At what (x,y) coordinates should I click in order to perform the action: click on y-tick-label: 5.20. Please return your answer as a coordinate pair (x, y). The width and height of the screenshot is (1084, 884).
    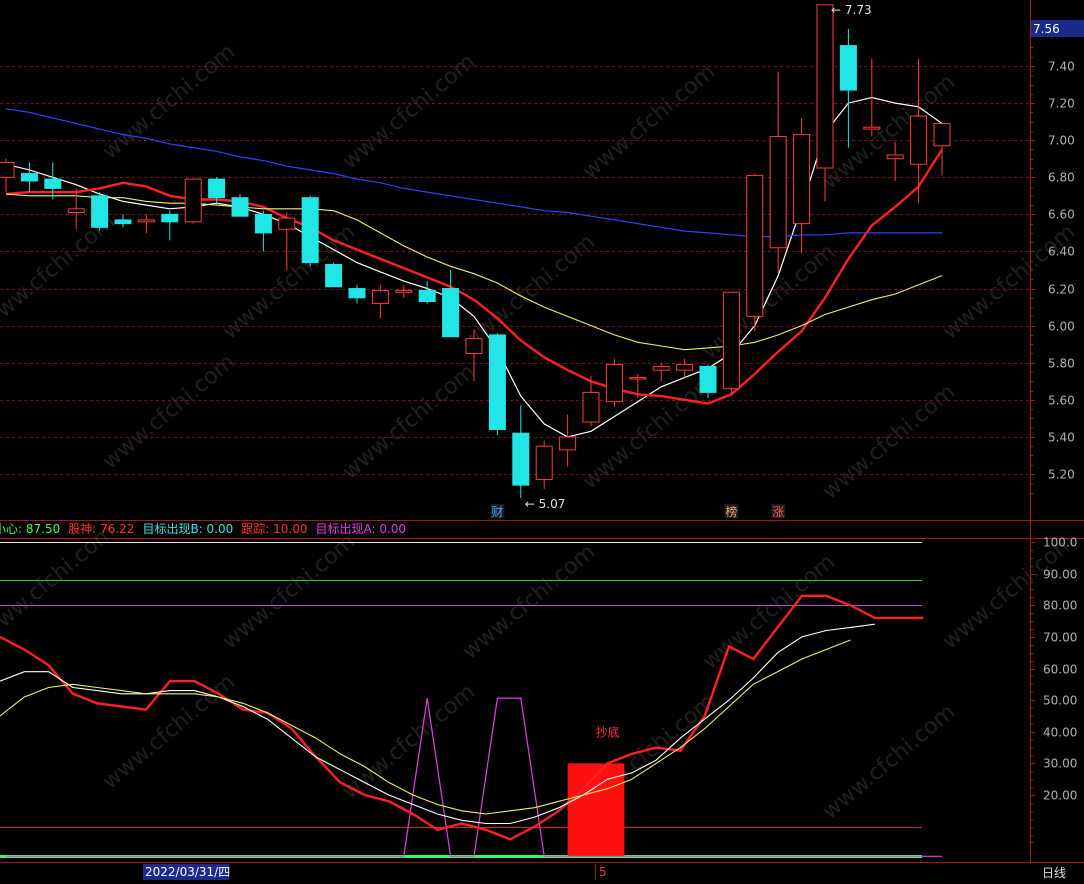
    Looking at the image, I should click on (1061, 475).